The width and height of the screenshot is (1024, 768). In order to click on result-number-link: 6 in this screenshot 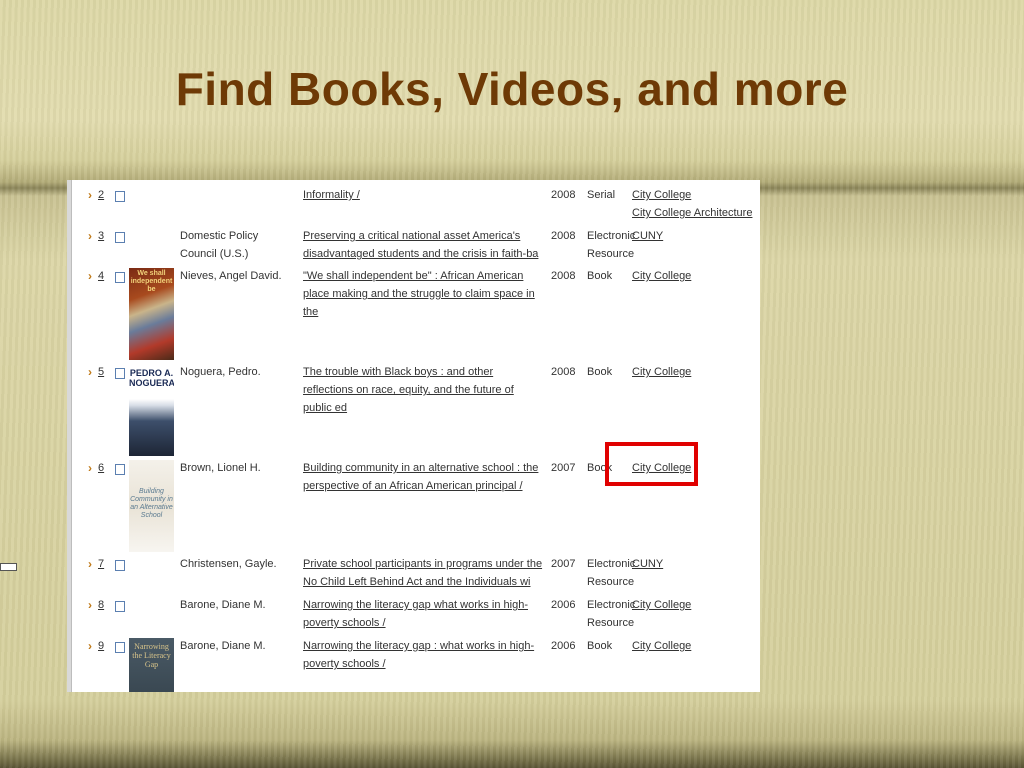, I will do `click(101, 468)`.